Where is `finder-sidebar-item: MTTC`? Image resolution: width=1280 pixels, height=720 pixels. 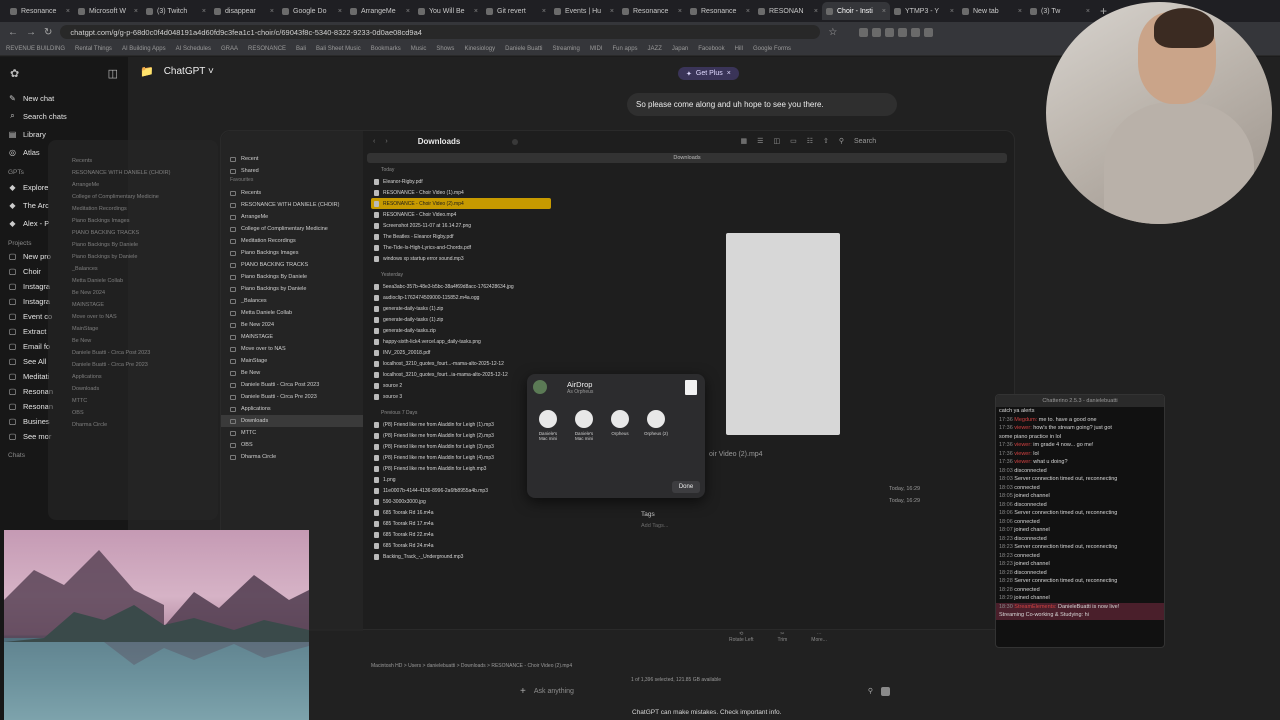 finder-sidebar-item: MTTC is located at coordinates (292, 433).